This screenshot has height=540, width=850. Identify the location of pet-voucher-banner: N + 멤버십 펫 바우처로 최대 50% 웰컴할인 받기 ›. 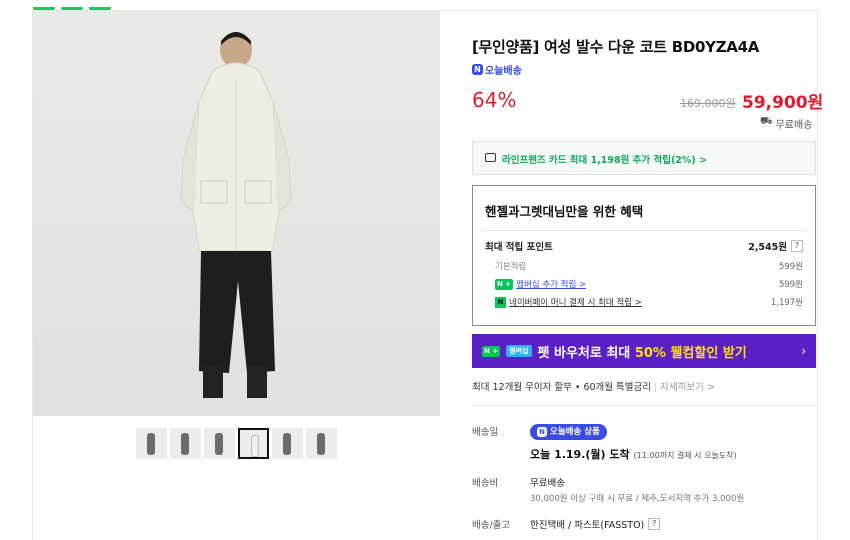
(644, 351).